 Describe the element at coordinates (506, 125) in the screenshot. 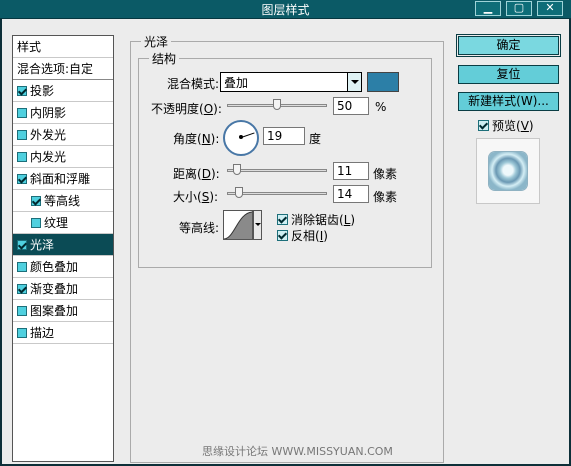

I see `preview-option: 预览(V)` at that location.